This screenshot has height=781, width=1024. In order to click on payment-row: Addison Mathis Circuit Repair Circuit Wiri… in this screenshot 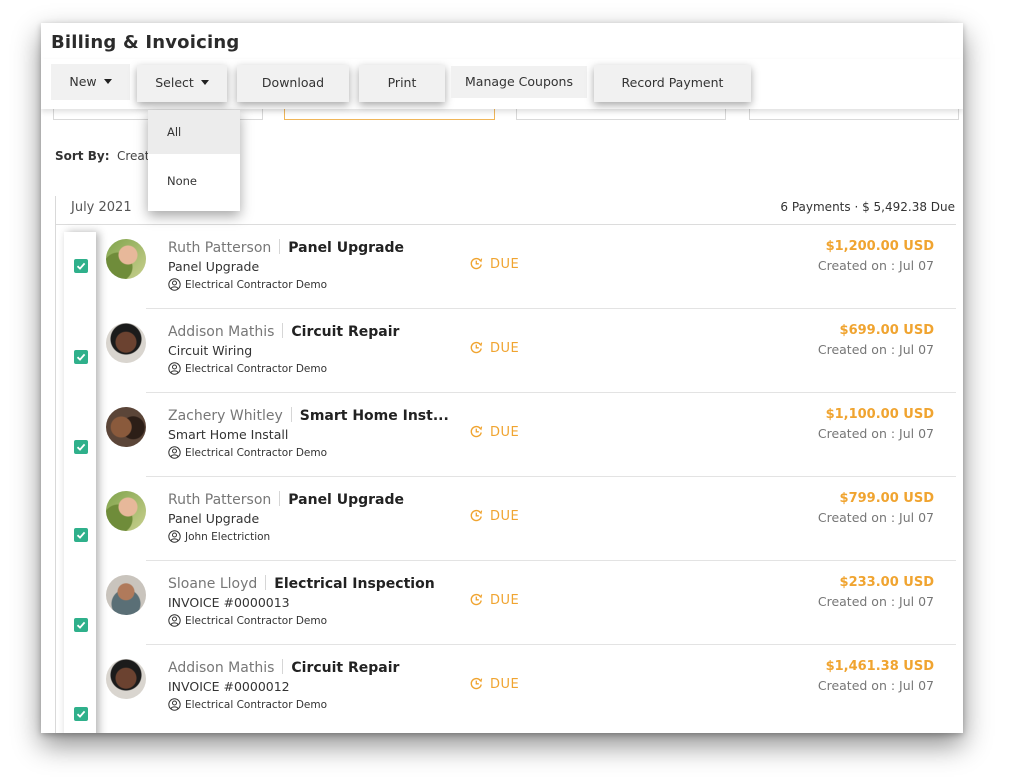, I will do `click(506, 351)`.